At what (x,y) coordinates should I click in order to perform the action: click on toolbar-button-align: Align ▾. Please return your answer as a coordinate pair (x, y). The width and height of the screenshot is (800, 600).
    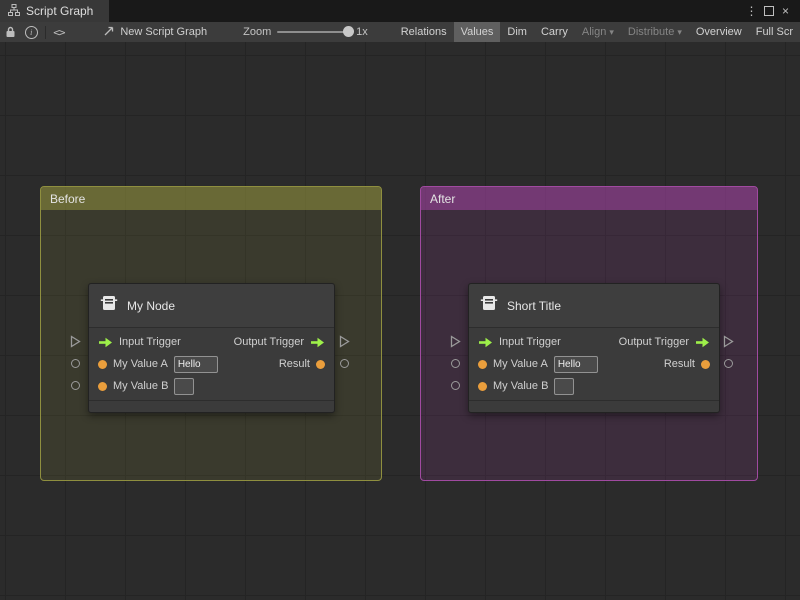
    Looking at the image, I should click on (598, 32).